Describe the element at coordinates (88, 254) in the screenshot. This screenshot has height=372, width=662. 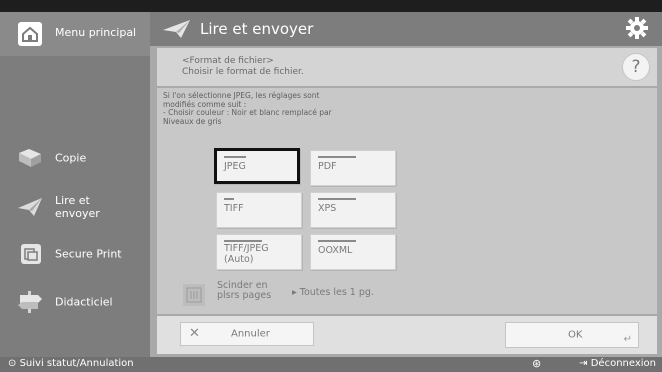
I see `sidebar-item-label: Secure Print` at that location.